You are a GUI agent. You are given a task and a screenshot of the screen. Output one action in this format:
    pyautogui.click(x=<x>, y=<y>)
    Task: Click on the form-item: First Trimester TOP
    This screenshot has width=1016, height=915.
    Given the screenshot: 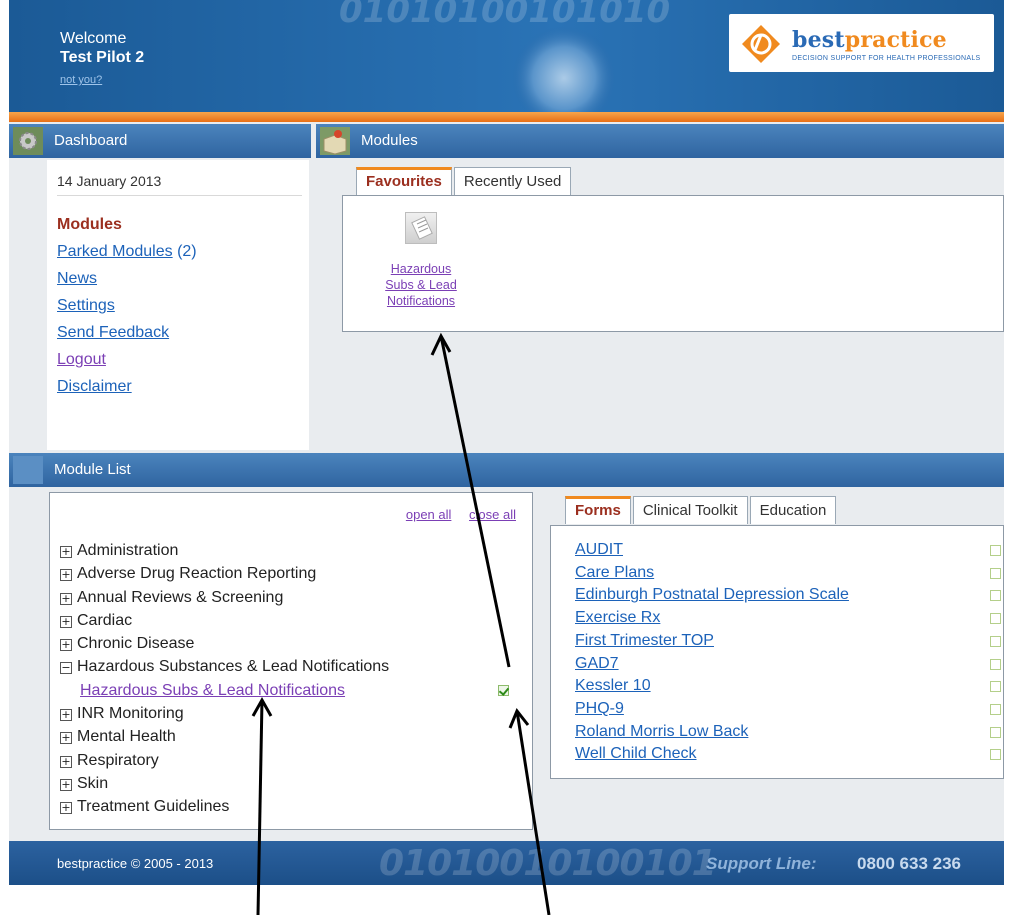 What is the action you would take?
    pyautogui.click(x=790, y=641)
    